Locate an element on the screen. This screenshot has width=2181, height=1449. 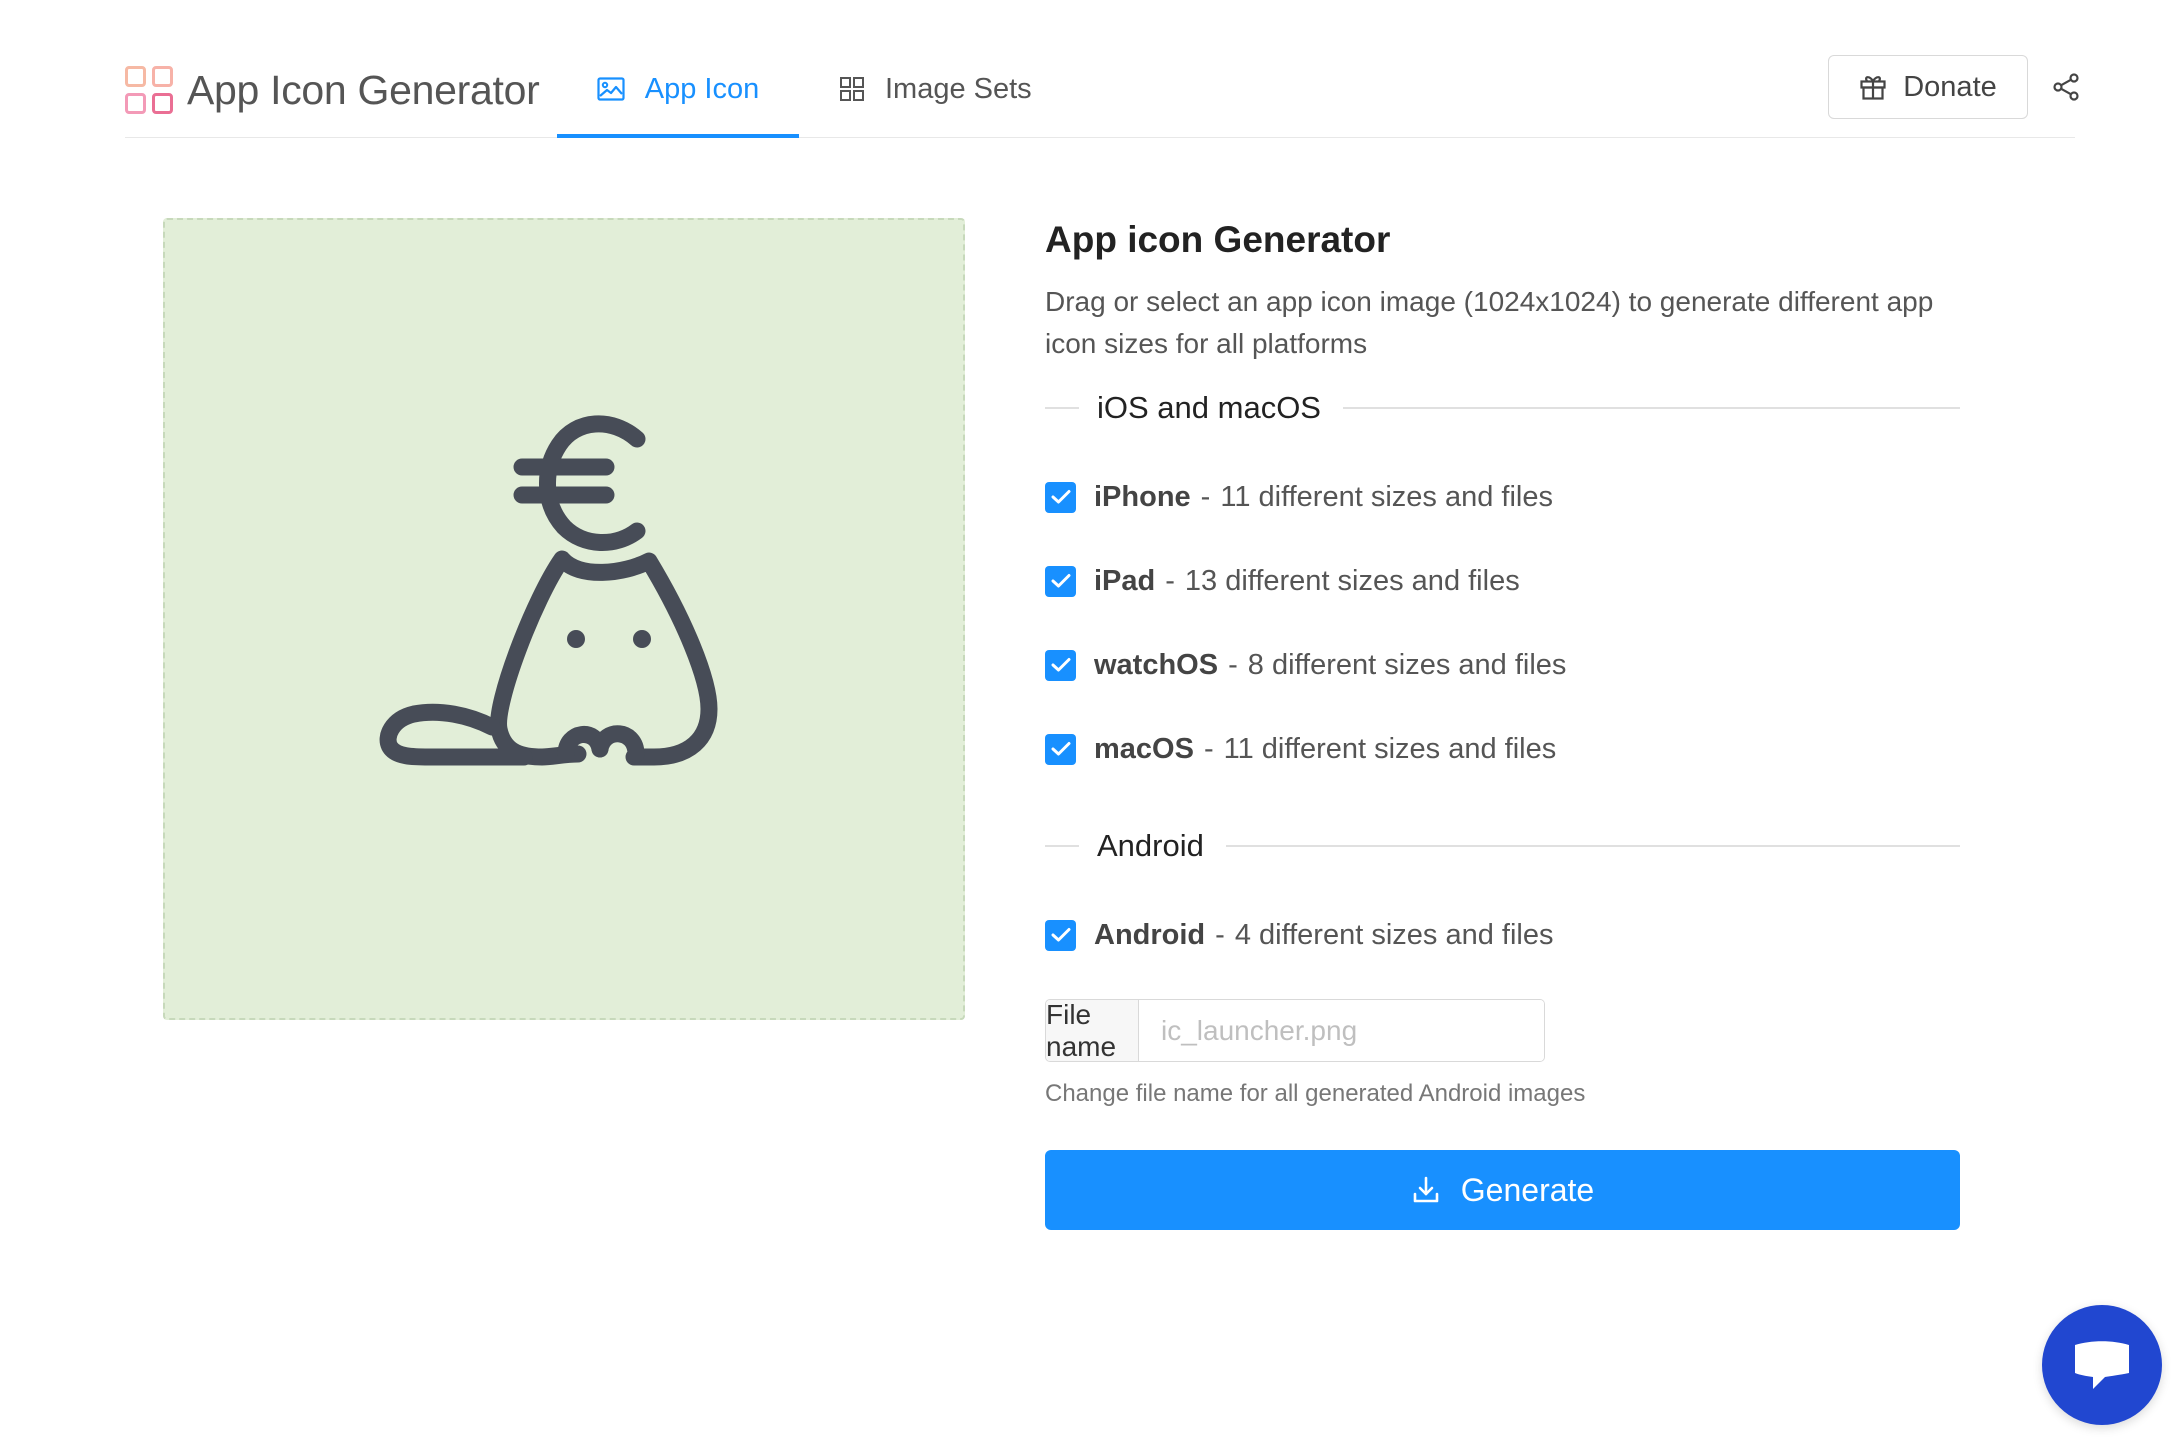
gift-icon is located at coordinates (1873, 88).